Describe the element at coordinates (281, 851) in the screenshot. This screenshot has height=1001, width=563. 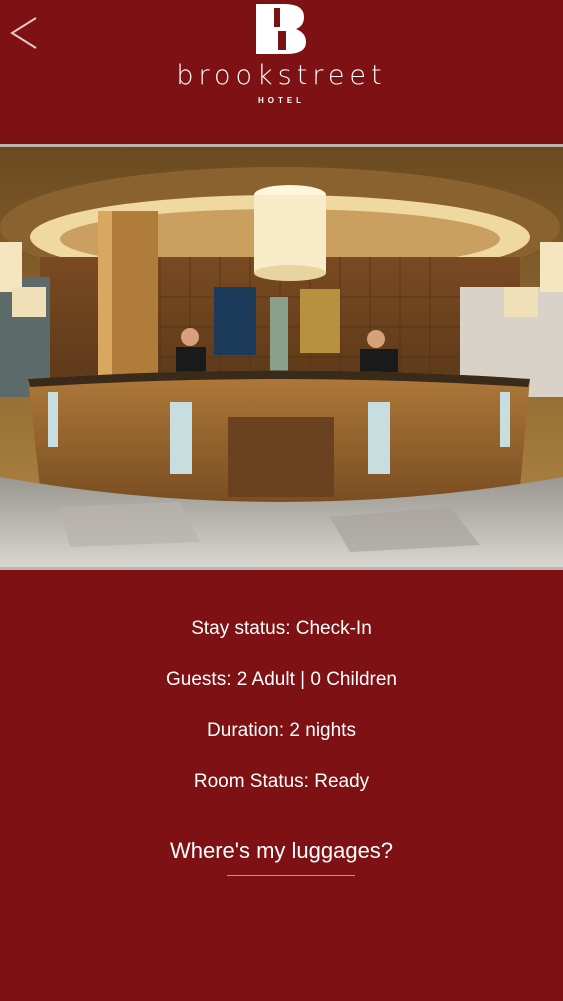
I see `luggage-link: Where's my luggages?` at that location.